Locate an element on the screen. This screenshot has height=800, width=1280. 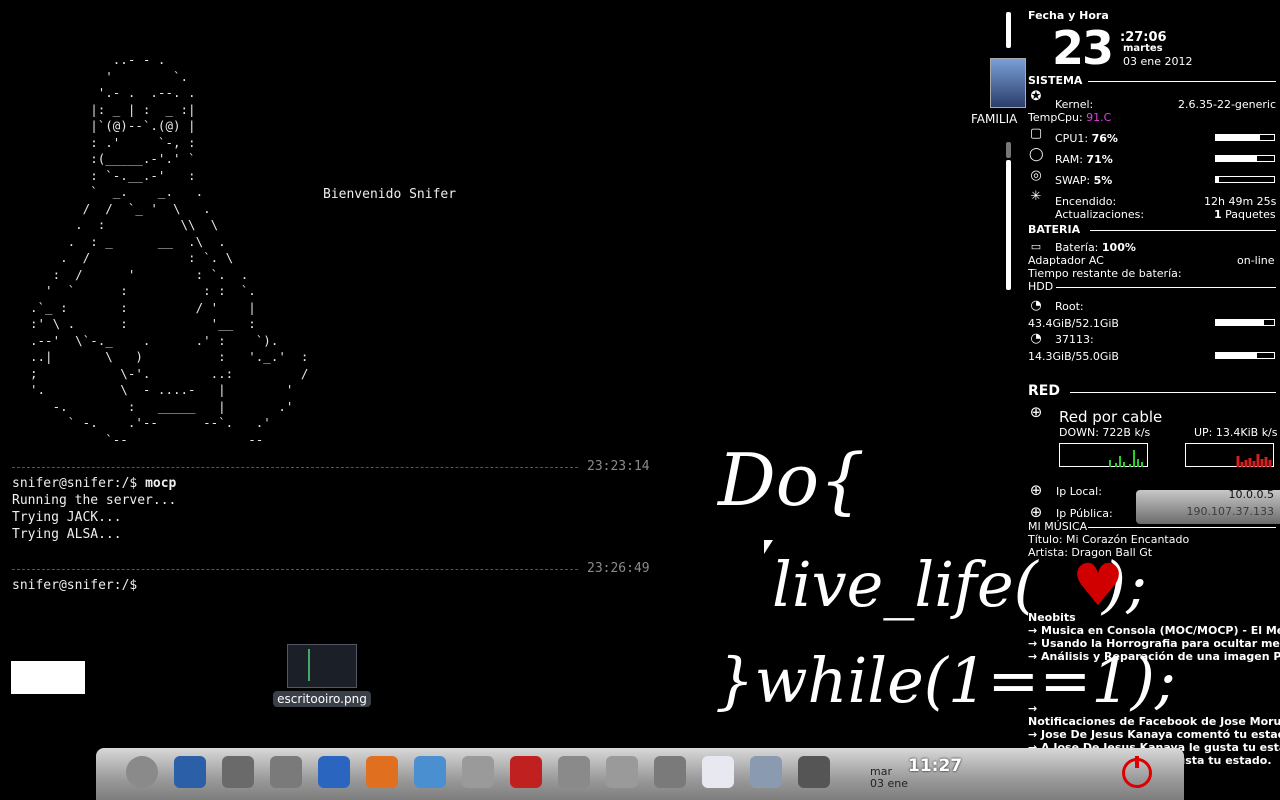
power-icon is located at coordinates (1137, 772).